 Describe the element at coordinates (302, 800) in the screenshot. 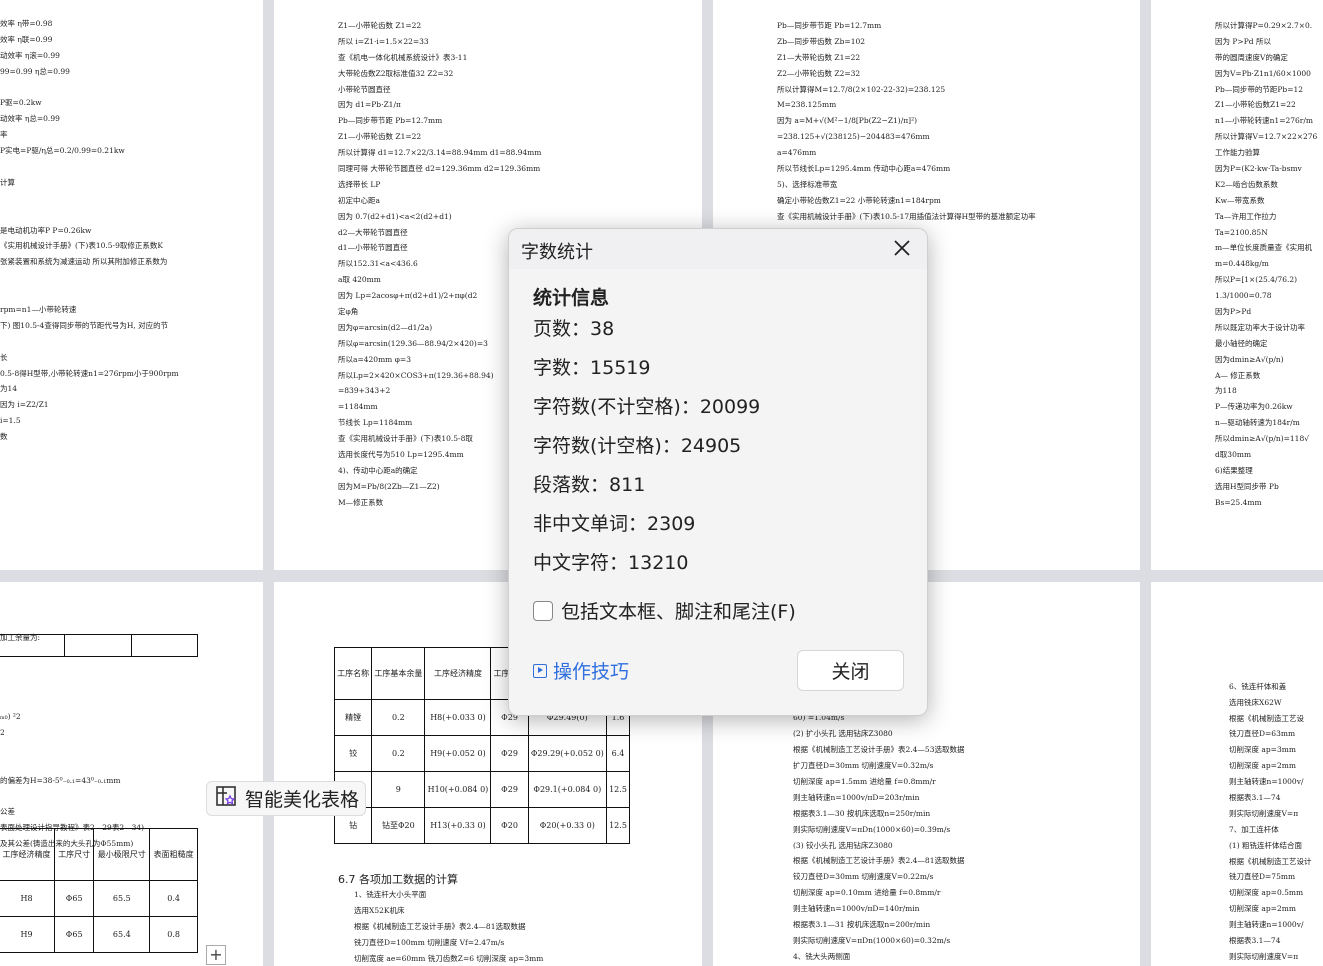

I see `smart-beautify-table-label: 智能美化表格` at that location.